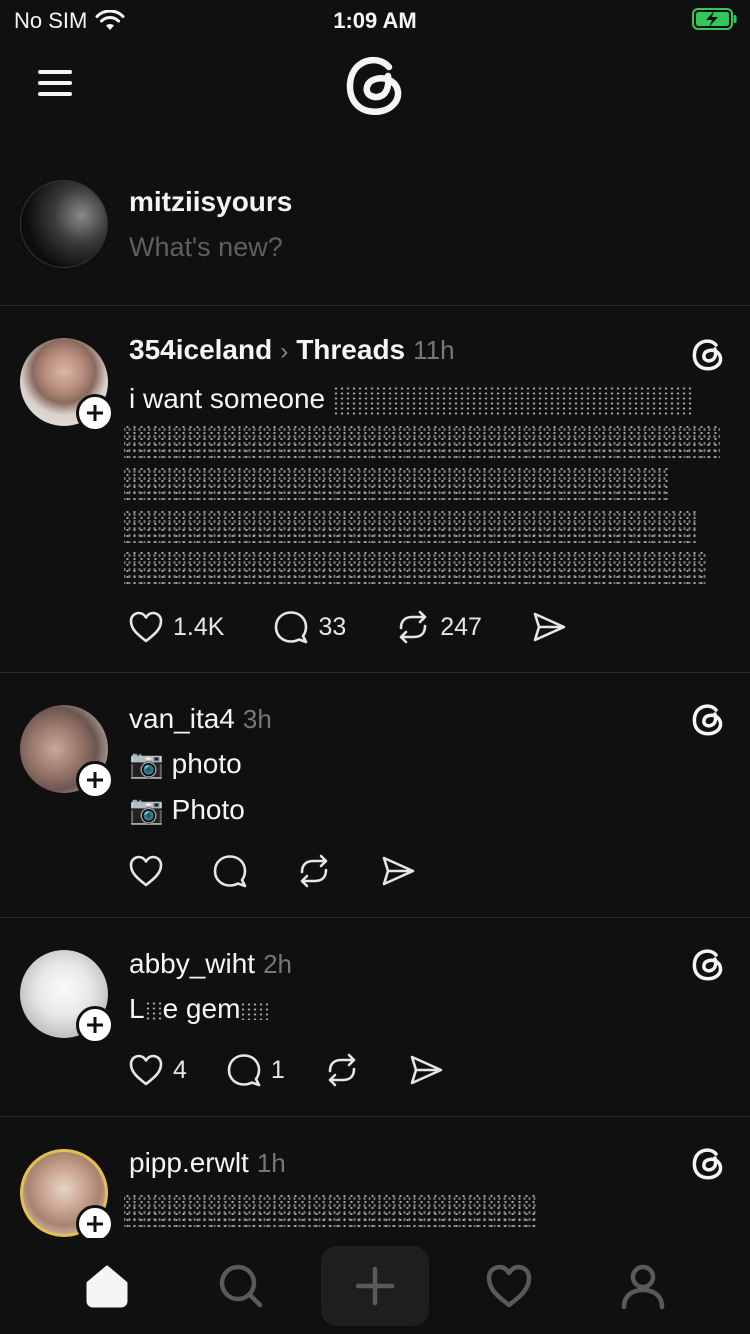 The image size is (750, 1334). Describe the element at coordinates (332, 626) in the screenshot. I see `reply-count: 33` at that location.